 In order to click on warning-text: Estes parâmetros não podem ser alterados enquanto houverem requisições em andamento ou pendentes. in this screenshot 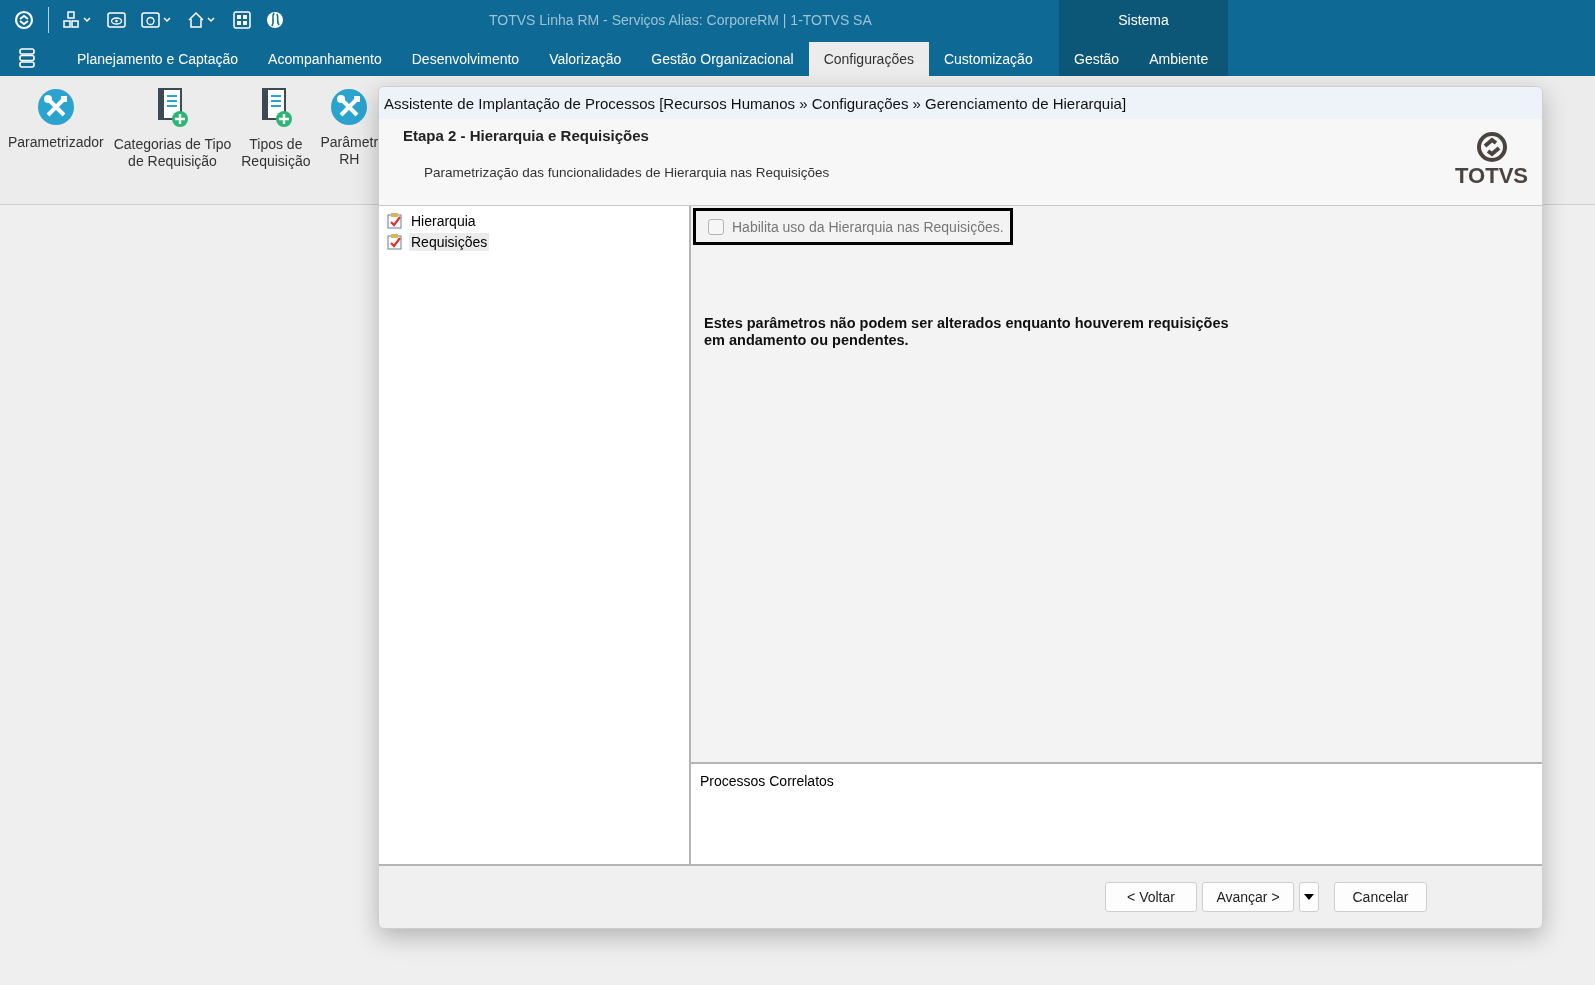, I will do `click(967, 332)`.